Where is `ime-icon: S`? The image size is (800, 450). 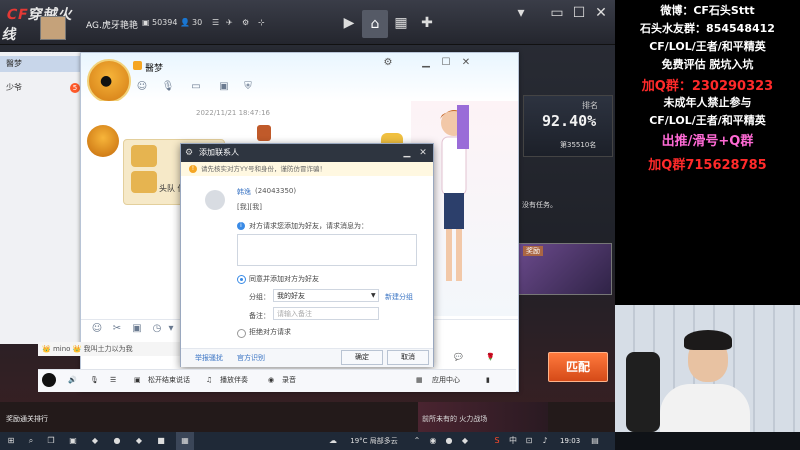 ime-icon: S is located at coordinates (497, 441).